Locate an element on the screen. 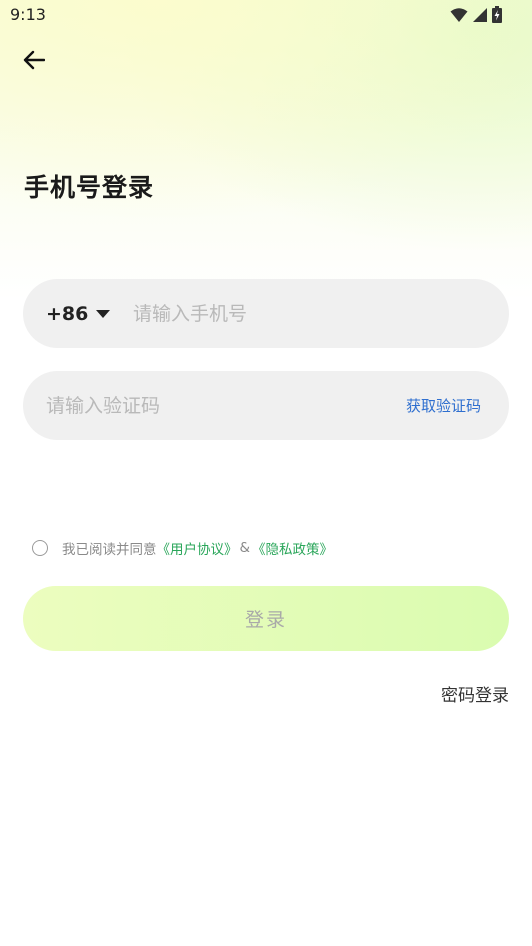 This screenshot has height=946, width=532. agreement-amp: & is located at coordinates (245, 548).